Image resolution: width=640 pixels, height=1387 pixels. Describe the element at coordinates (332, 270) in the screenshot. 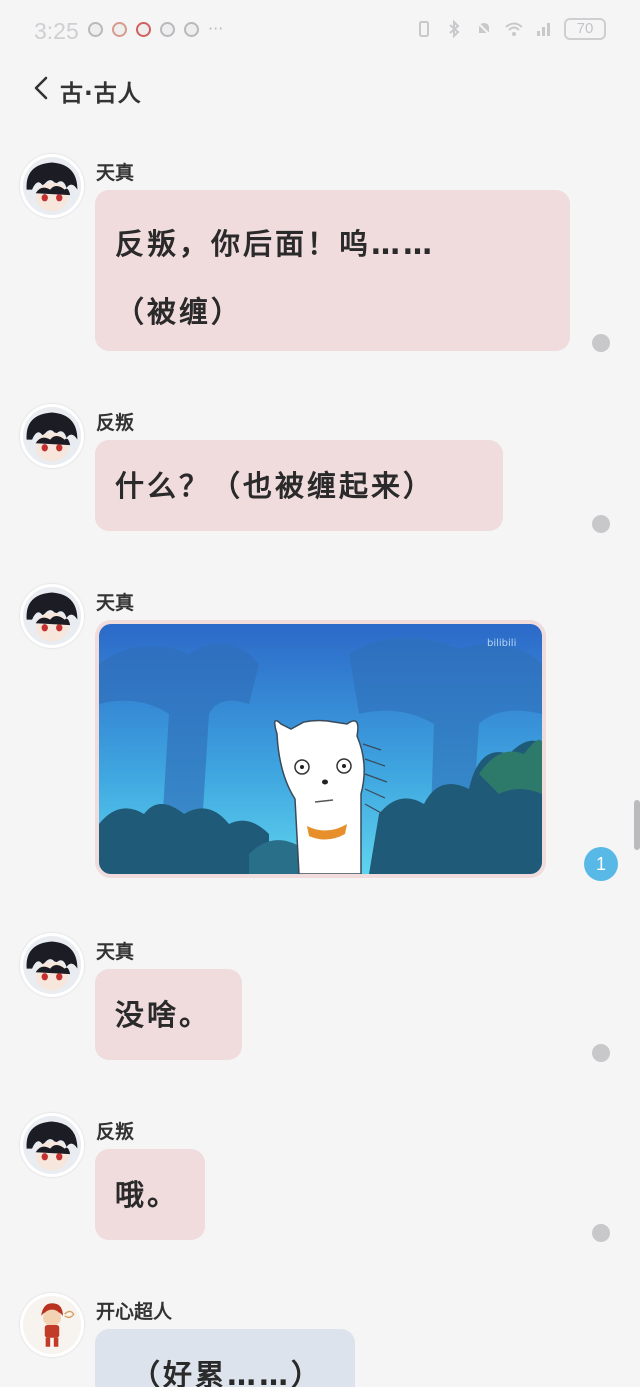

I see `message-bubble: 反叛，你后面！呜…… （被缠）` at that location.